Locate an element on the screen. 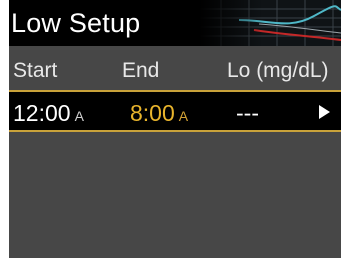  end-ampm: A is located at coordinates (183, 116).